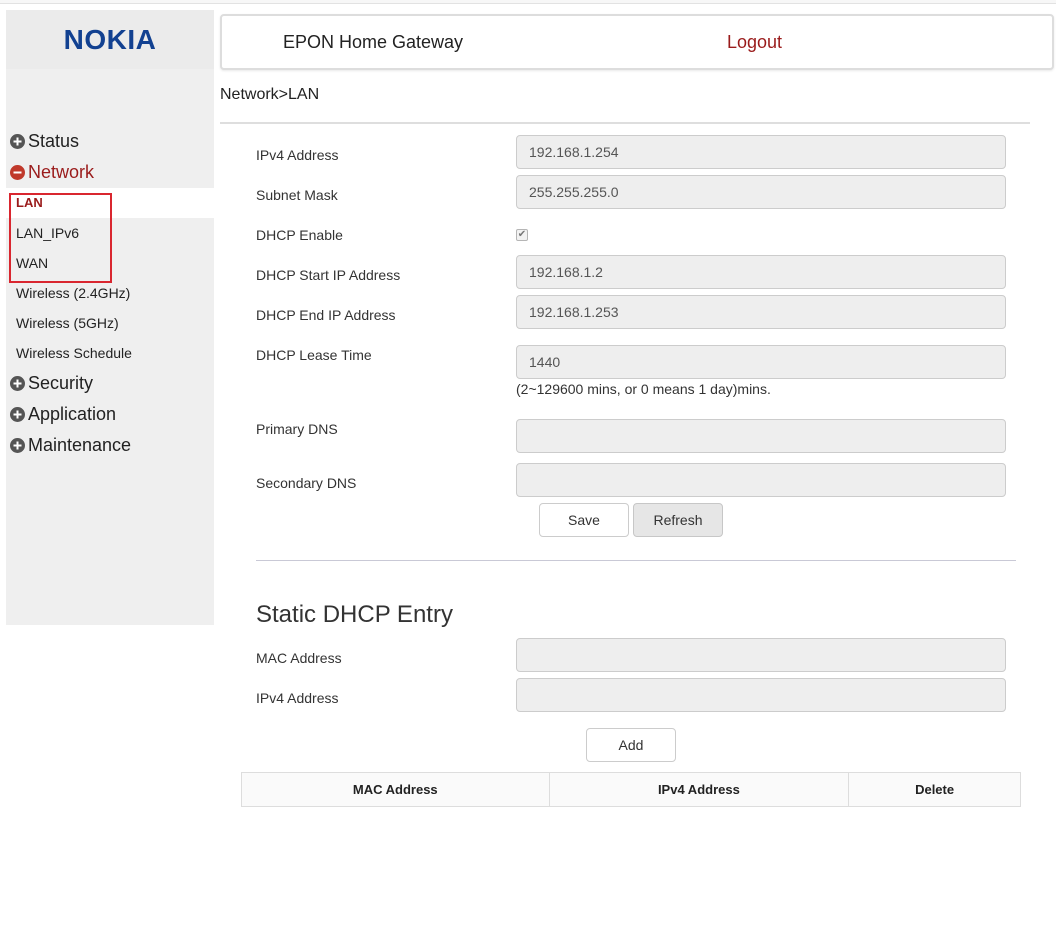  Describe the element at coordinates (297, 429) in the screenshot. I see `primary-dns-label: Primary DNS` at that location.